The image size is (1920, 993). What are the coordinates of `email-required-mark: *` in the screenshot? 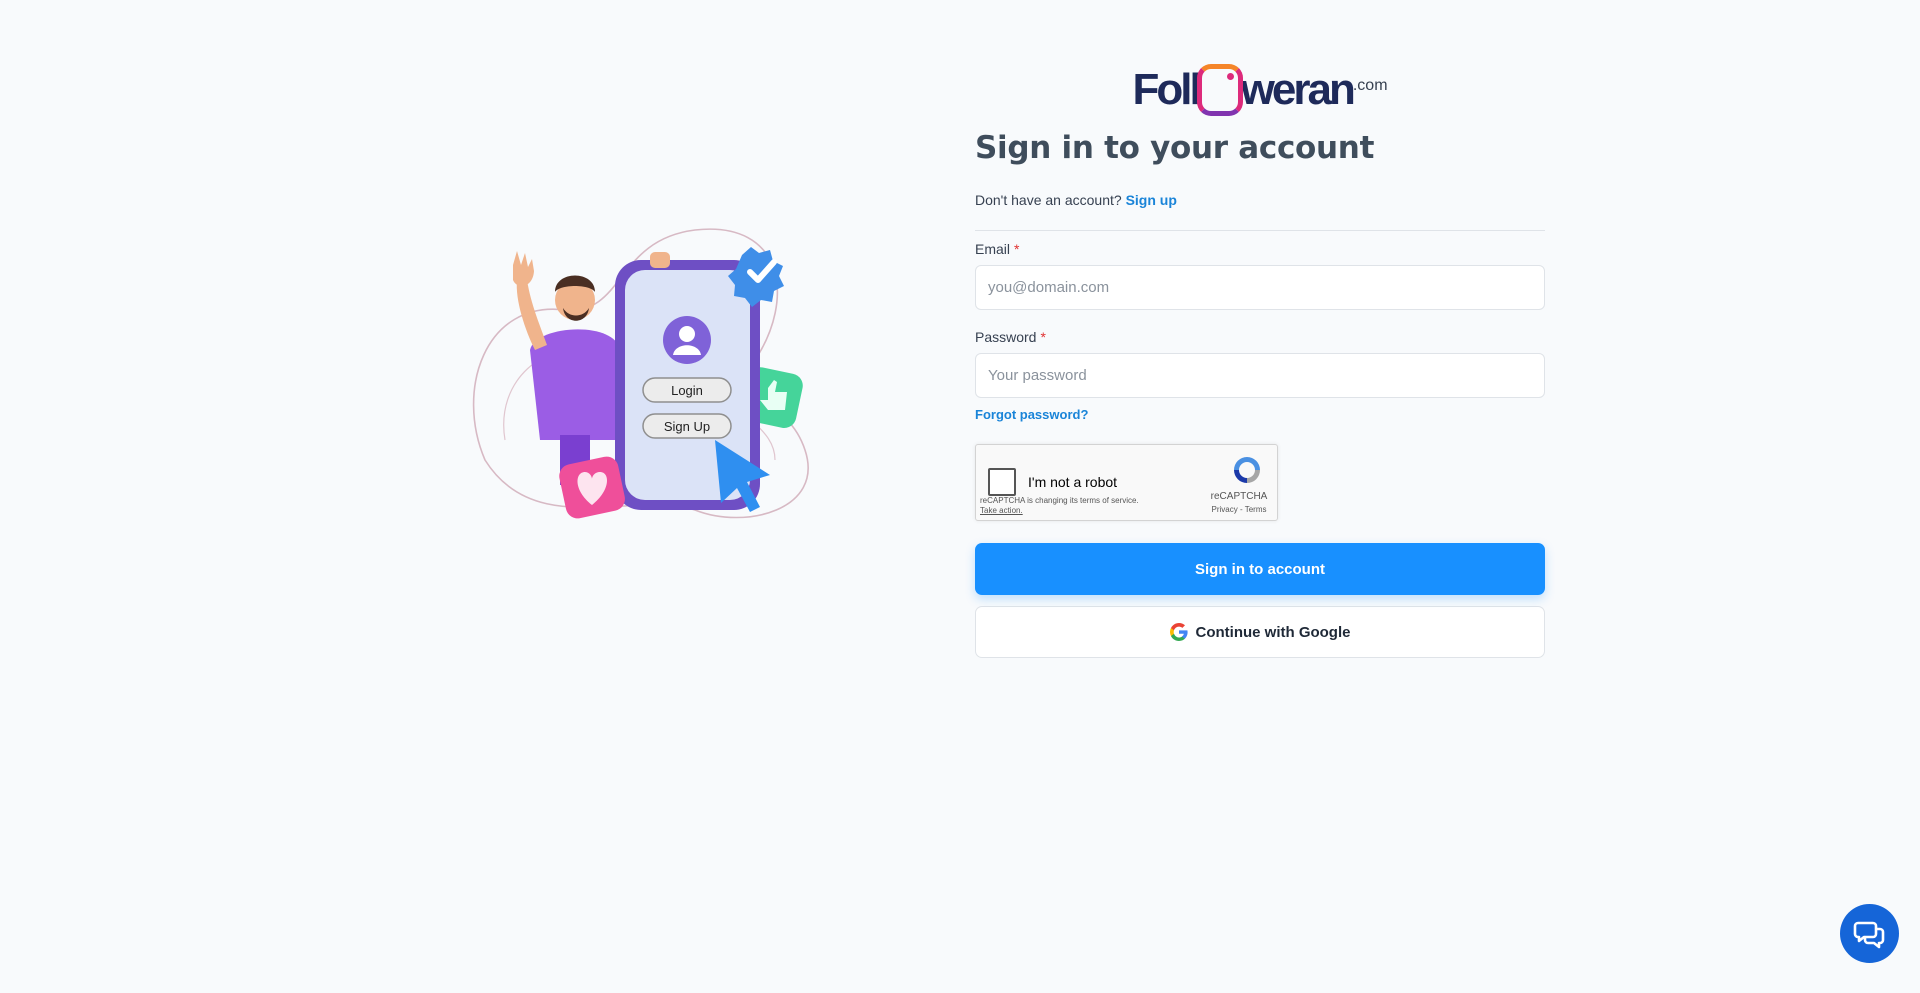 It's located at (1017, 249).